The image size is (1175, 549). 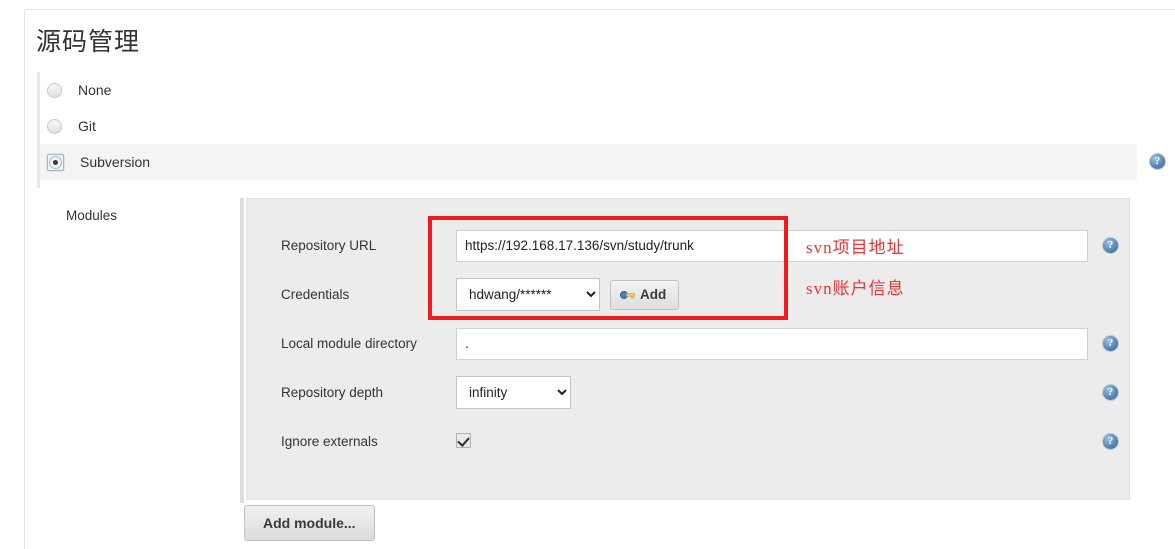 I want to click on scm-option-subversion-label: Subversion, so click(x=115, y=162).